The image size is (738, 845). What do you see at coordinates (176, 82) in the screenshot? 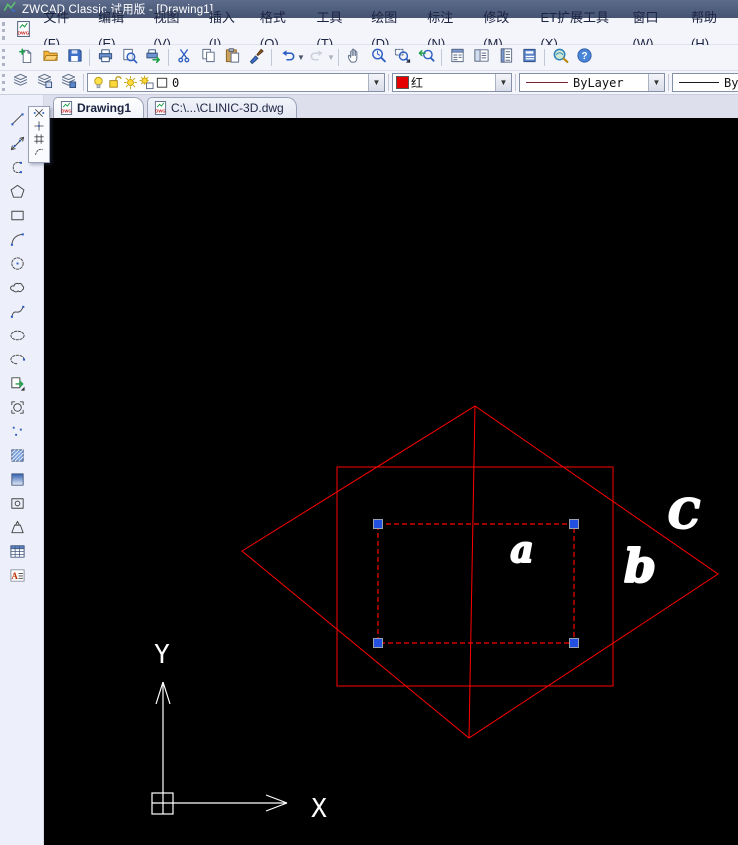
I see `layer-combo-value: 0` at bounding box center [176, 82].